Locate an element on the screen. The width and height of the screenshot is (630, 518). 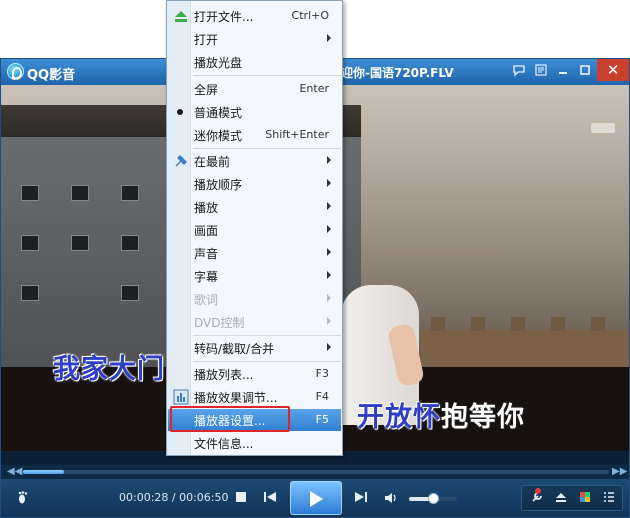
video-watermark is located at coordinates (603, 128).